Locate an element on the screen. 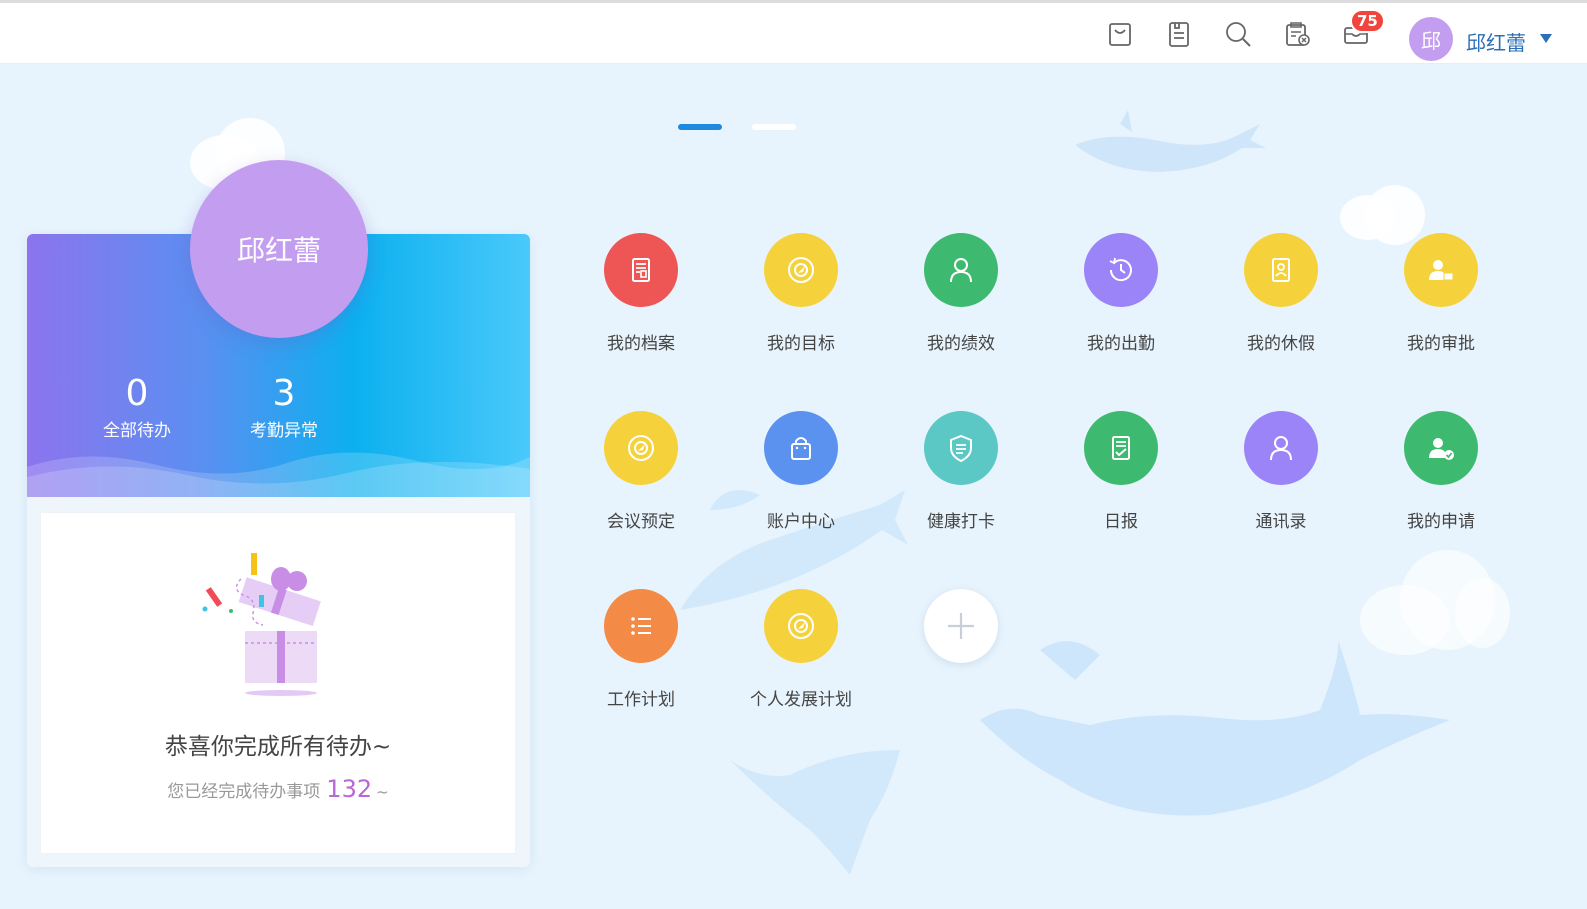 This screenshot has width=1587, height=909. health-shield-icon is located at coordinates (961, 448).